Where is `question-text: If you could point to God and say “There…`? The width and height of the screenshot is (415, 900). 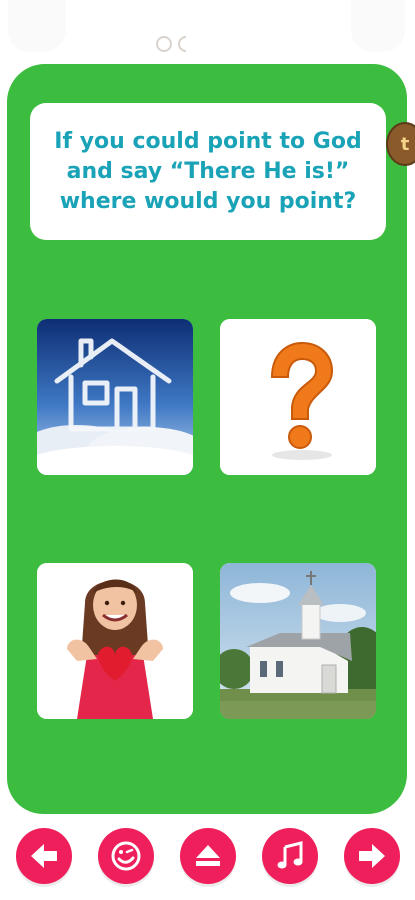 question-text: If you could point to God and say “There… is located at coordinates (208, 171).